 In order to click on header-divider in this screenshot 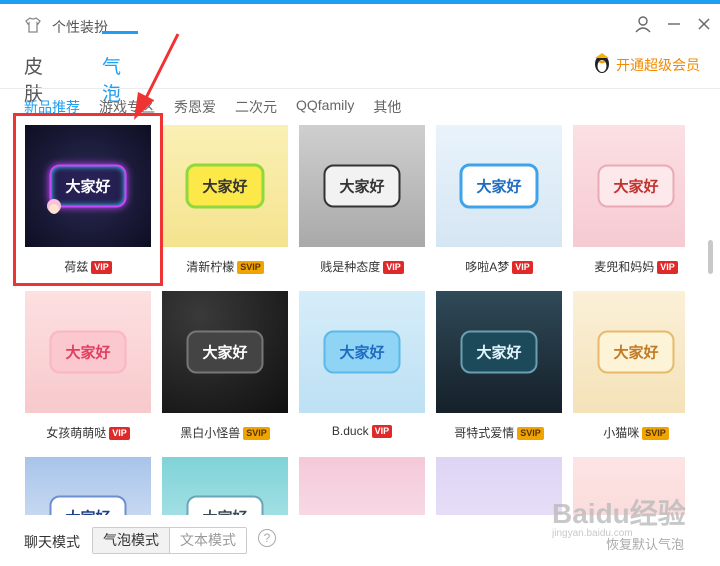, I will do `click(360, 88)`.